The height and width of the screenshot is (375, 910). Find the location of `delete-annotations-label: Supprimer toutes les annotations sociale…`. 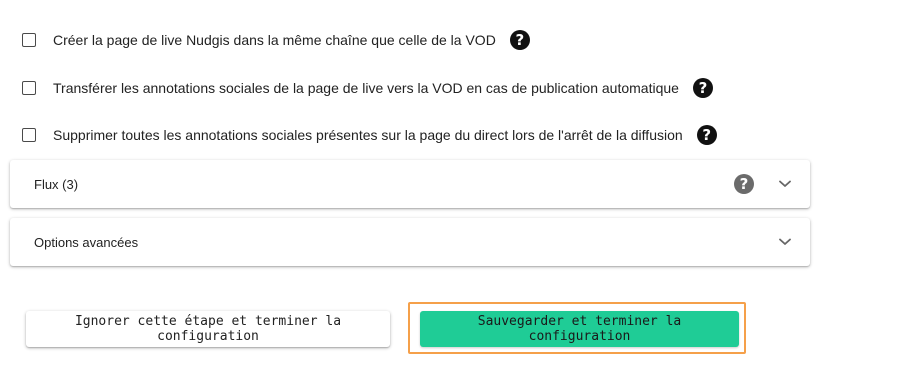

delete-annotations-label: Supprimer toutes les annotations sociale… is located at coordinates (368, 135).